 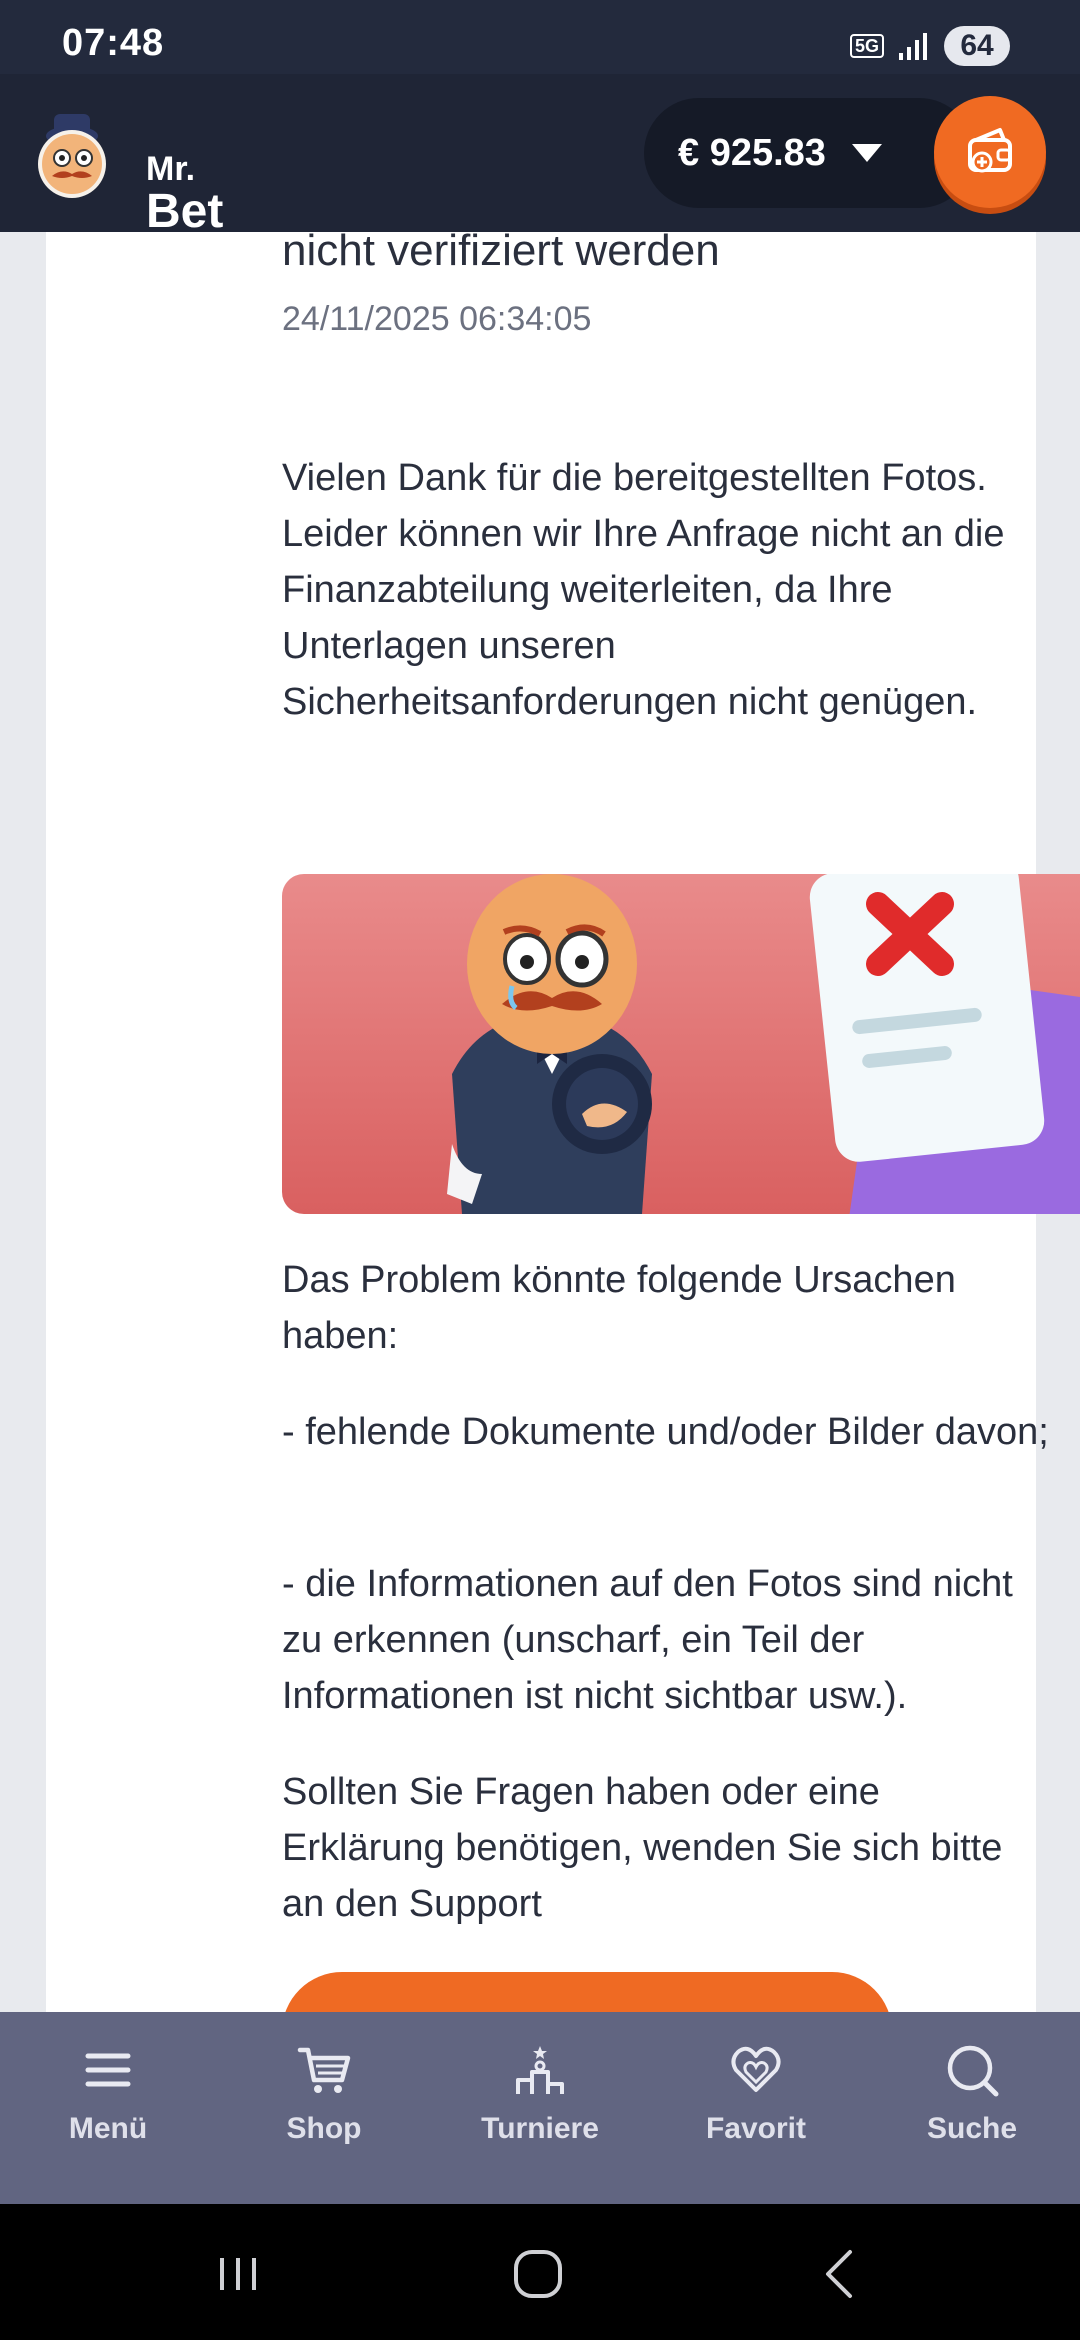 I want to click on network-5g-icon: 5G, so click(x=866, y=46).